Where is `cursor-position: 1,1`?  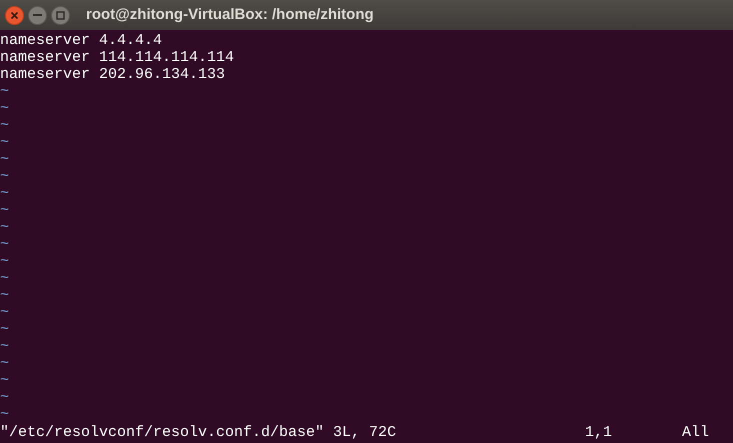 cursor-position: 1,1 is located at coordinates (599, 432).